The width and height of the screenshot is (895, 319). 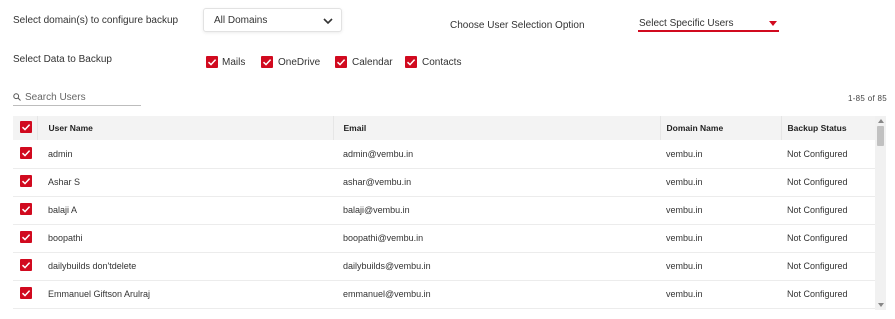 I want to click on user-name-cell: boopathi, so click(x=65, y=238).